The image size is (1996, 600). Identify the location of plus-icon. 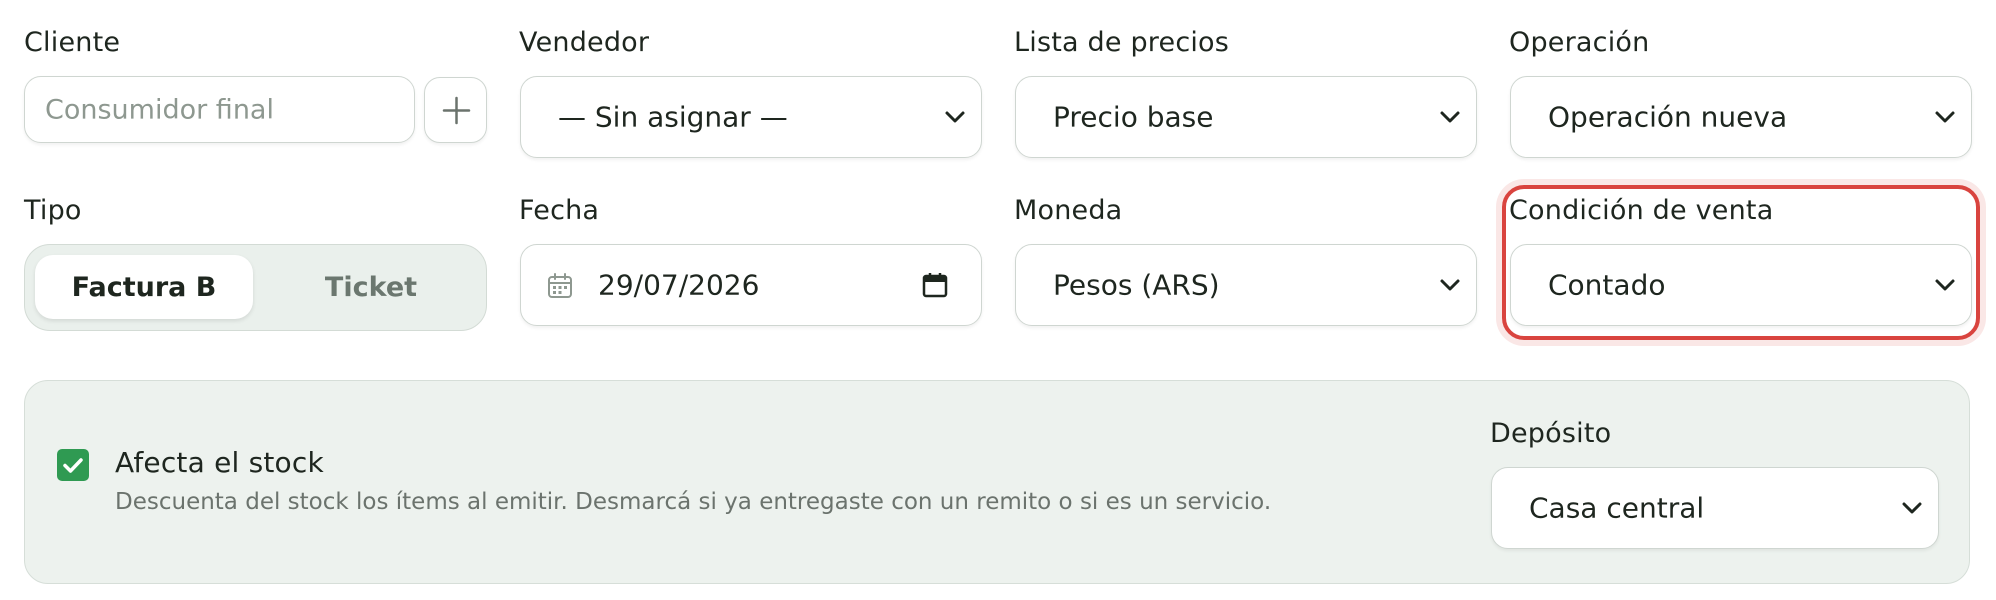
(456, 110).